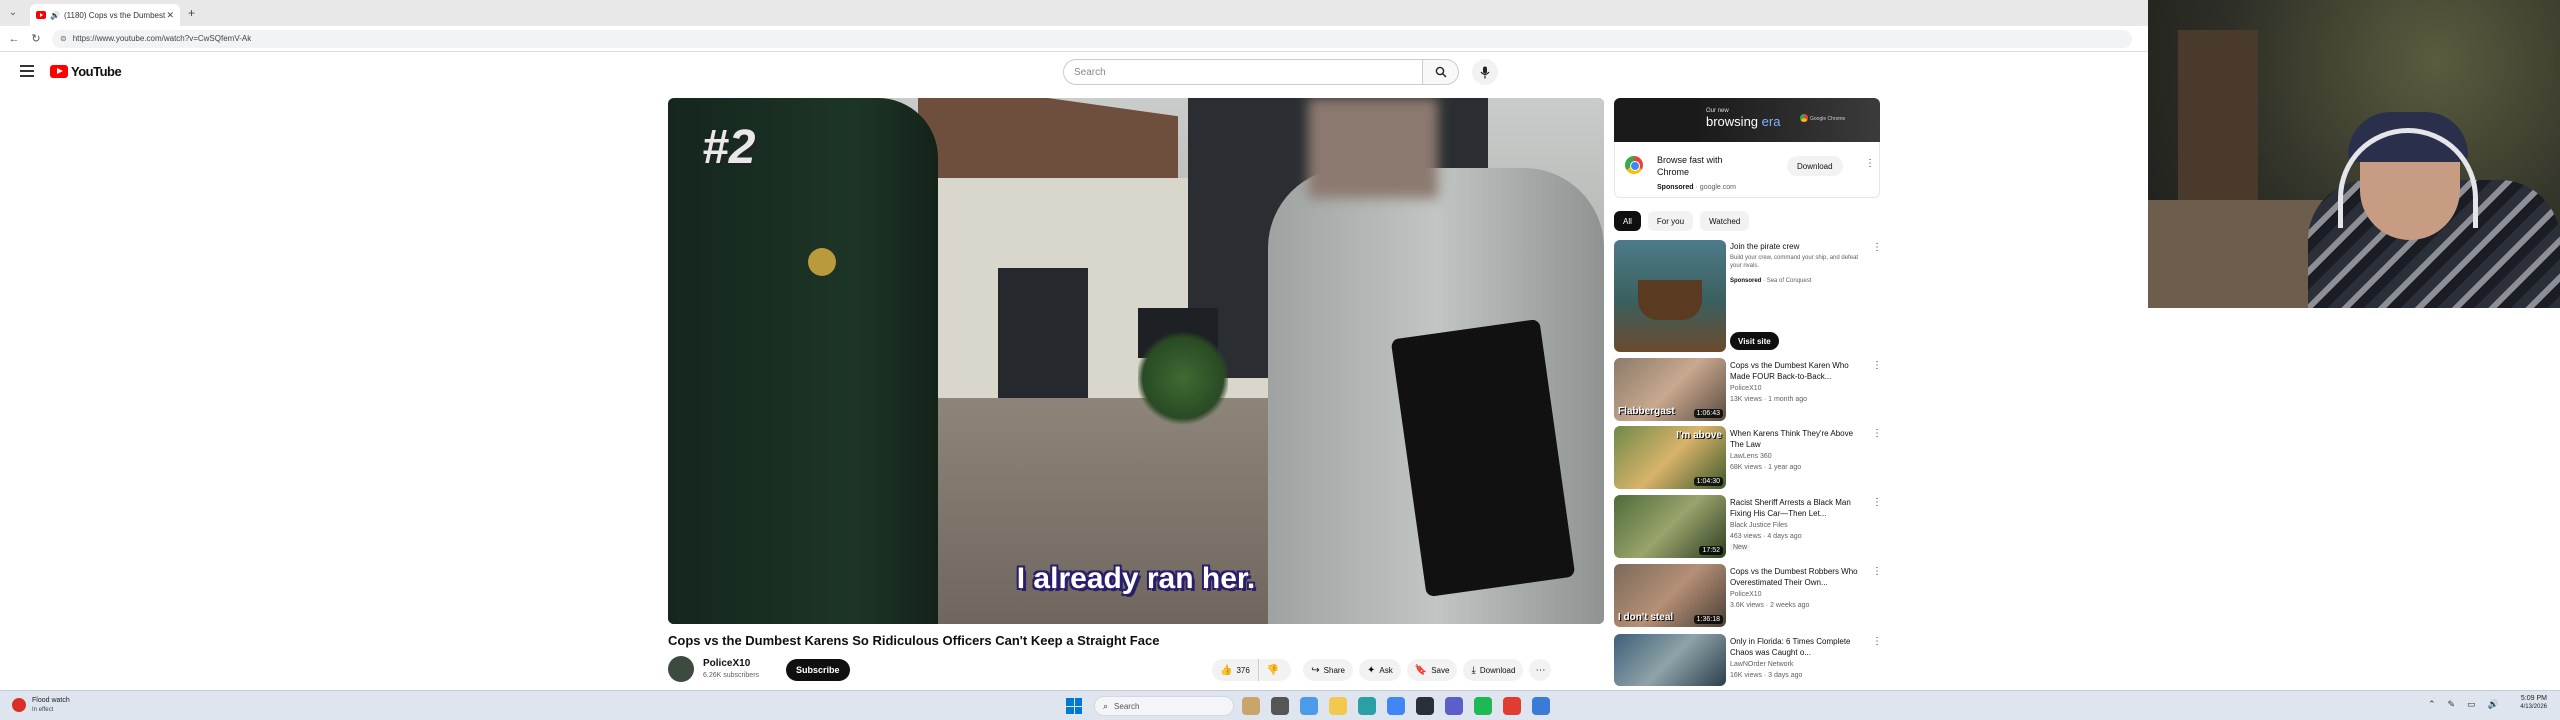 Image resolution: width=2560 pixels, height=720 pixels. What do you see at coordinates (1877, 247) in the screenshot?
I see `sponsored-more-icon: ⋮` at bounding box center [1877, 247].